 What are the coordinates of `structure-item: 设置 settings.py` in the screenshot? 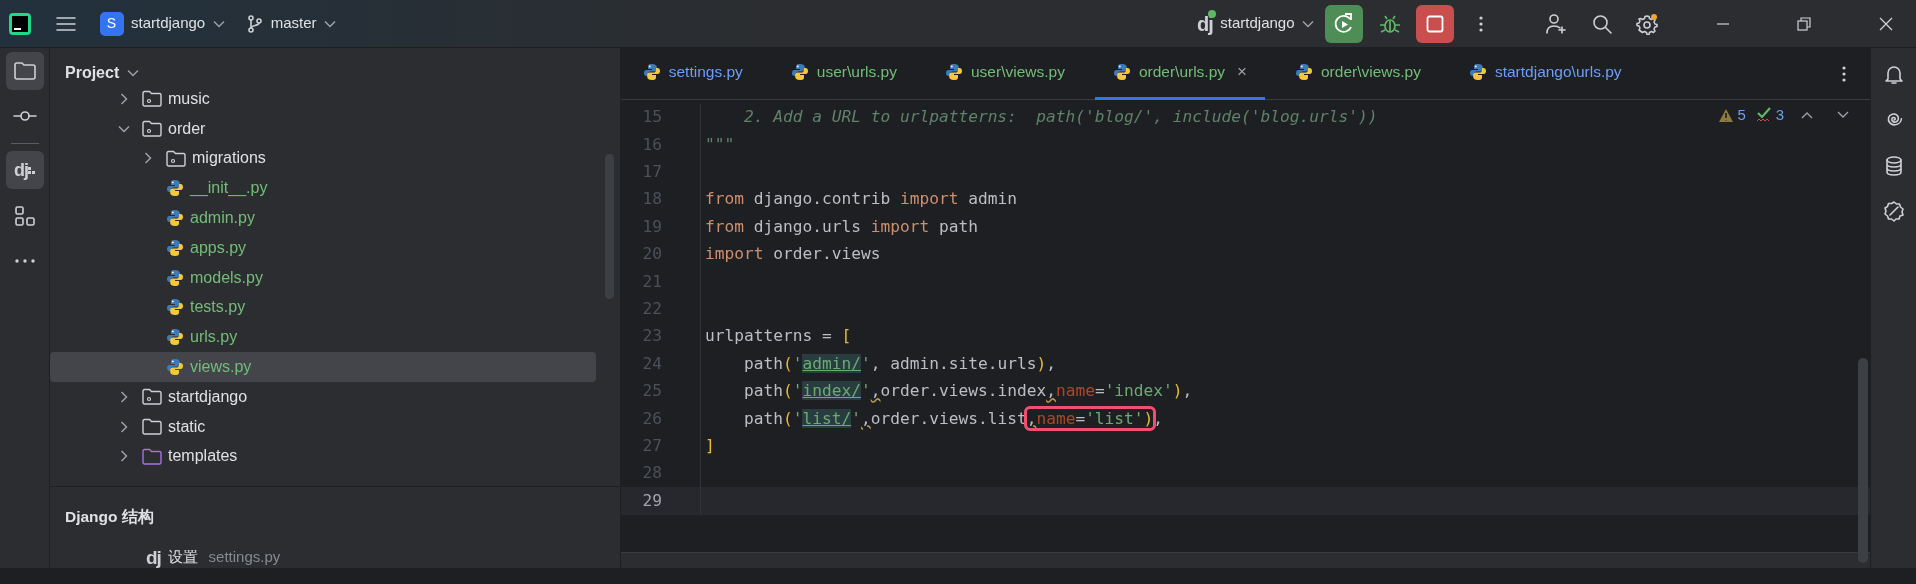 It's located at (224, 557).